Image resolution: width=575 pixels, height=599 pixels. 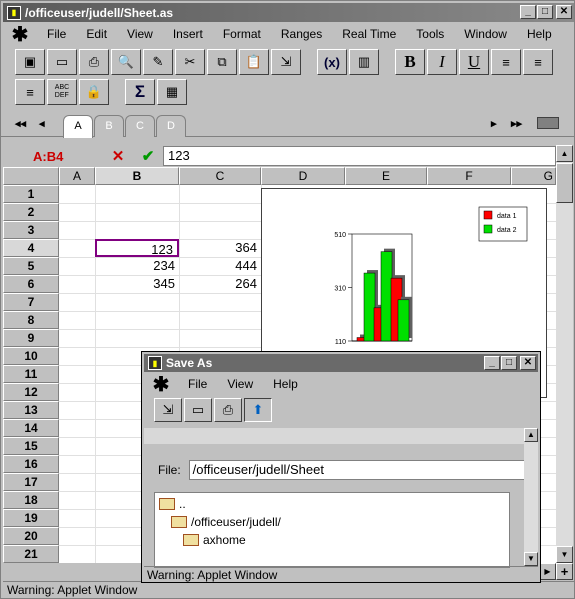 What do you see at coordinates (190, 62) in the screenshot?
I see `cut-icon: ✂` at bounding box center [190, 62].